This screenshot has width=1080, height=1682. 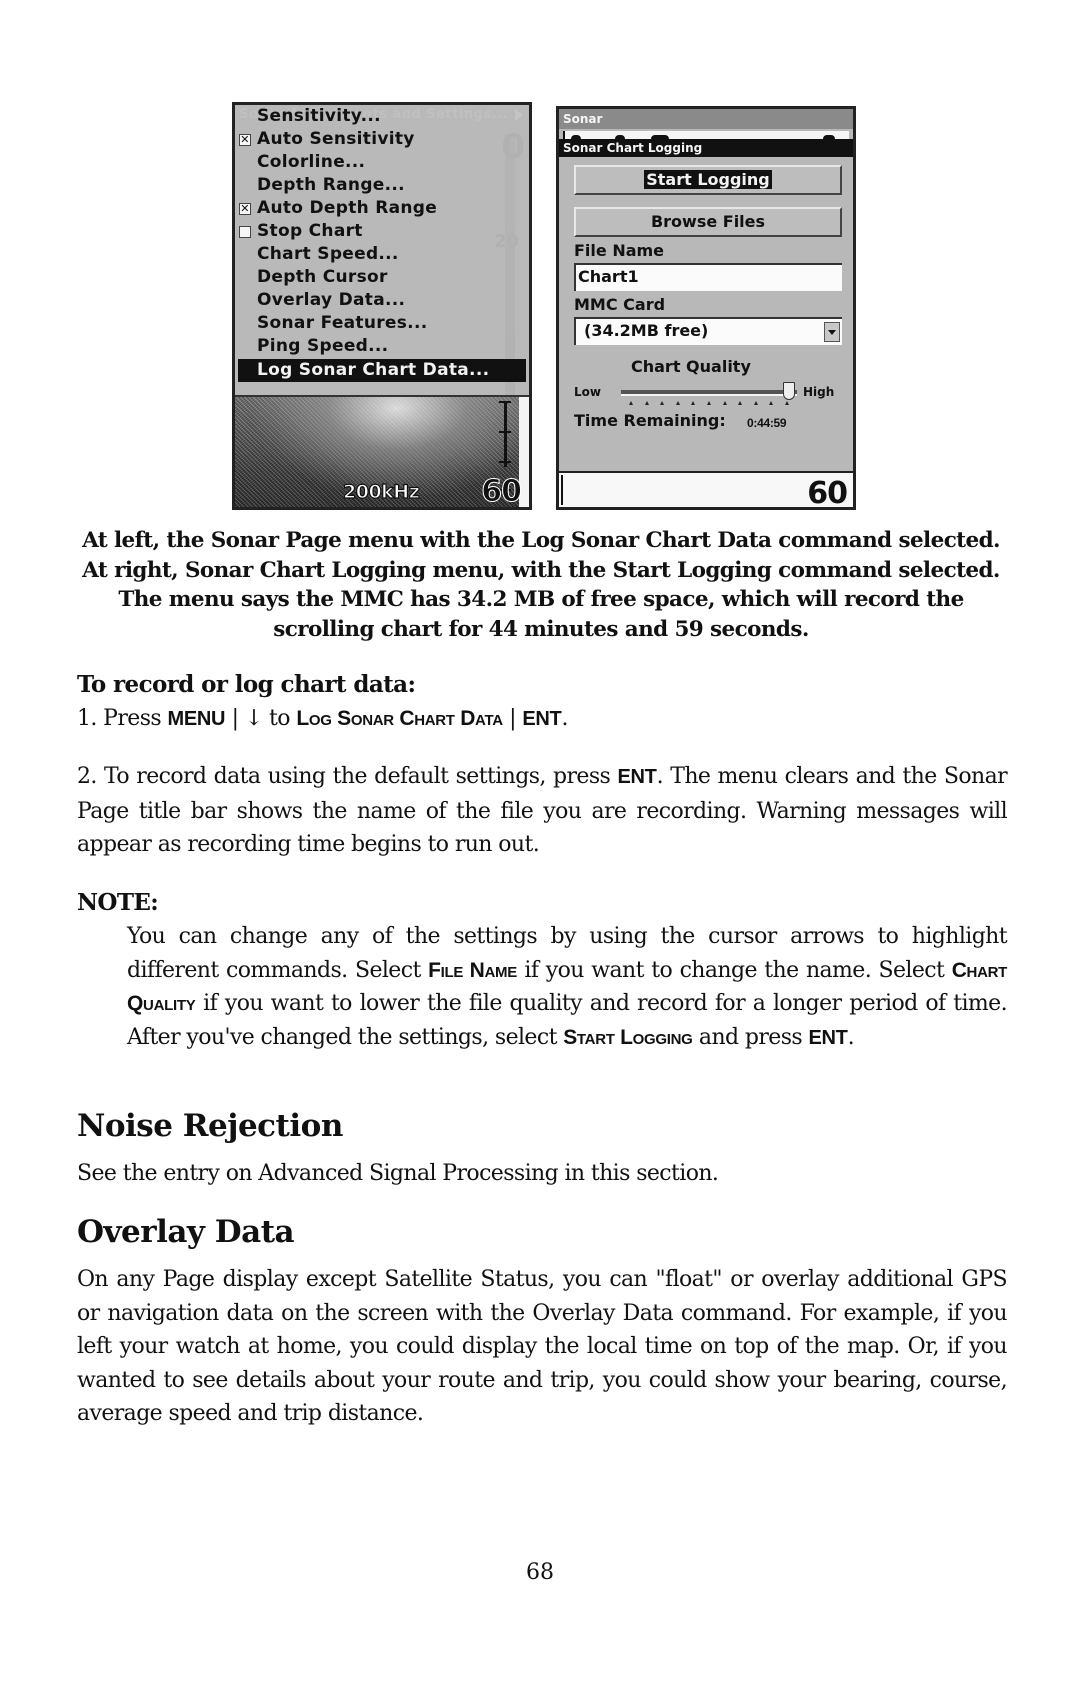 What do you see at coordinates (646, 330) in the screenshot?
I see `mmc-card-value: (34.2MB free)` at bounding box center [646, 330].